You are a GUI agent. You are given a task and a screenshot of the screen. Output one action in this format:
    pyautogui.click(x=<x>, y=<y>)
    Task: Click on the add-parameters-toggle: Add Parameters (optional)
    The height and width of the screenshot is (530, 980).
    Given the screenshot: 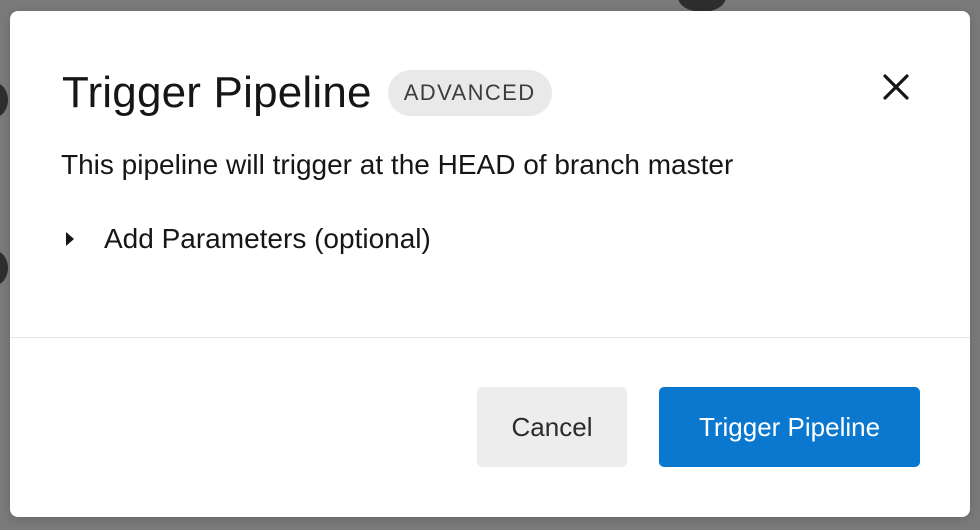 What is the action you would take?
    pyautogui.click(x=248, y=239)
    